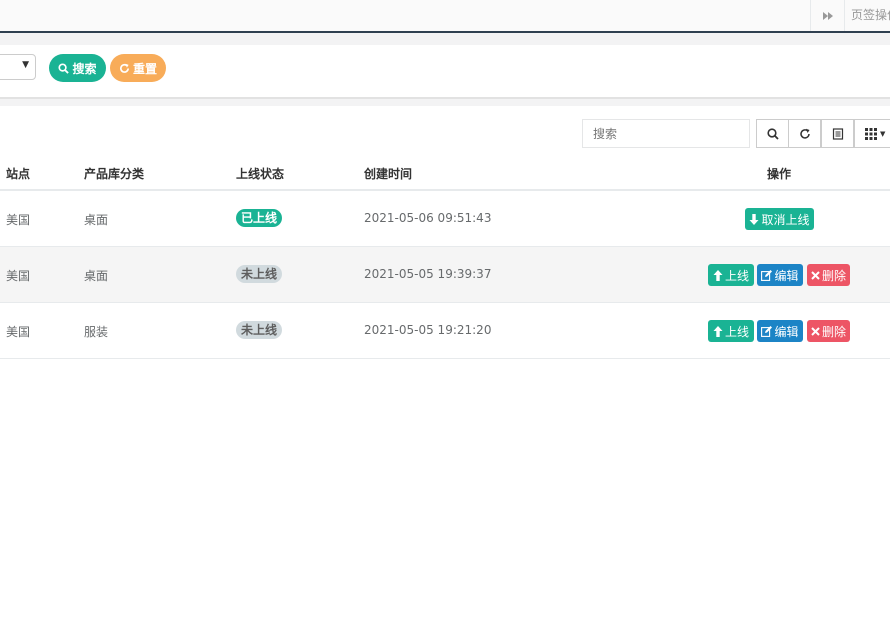 The height and width of the screenshot is (629, 890). What do you see at coordinates (84, 68) in the screenshot?
I see `search-button-label: 搜索` at bounding box center [84, 68].